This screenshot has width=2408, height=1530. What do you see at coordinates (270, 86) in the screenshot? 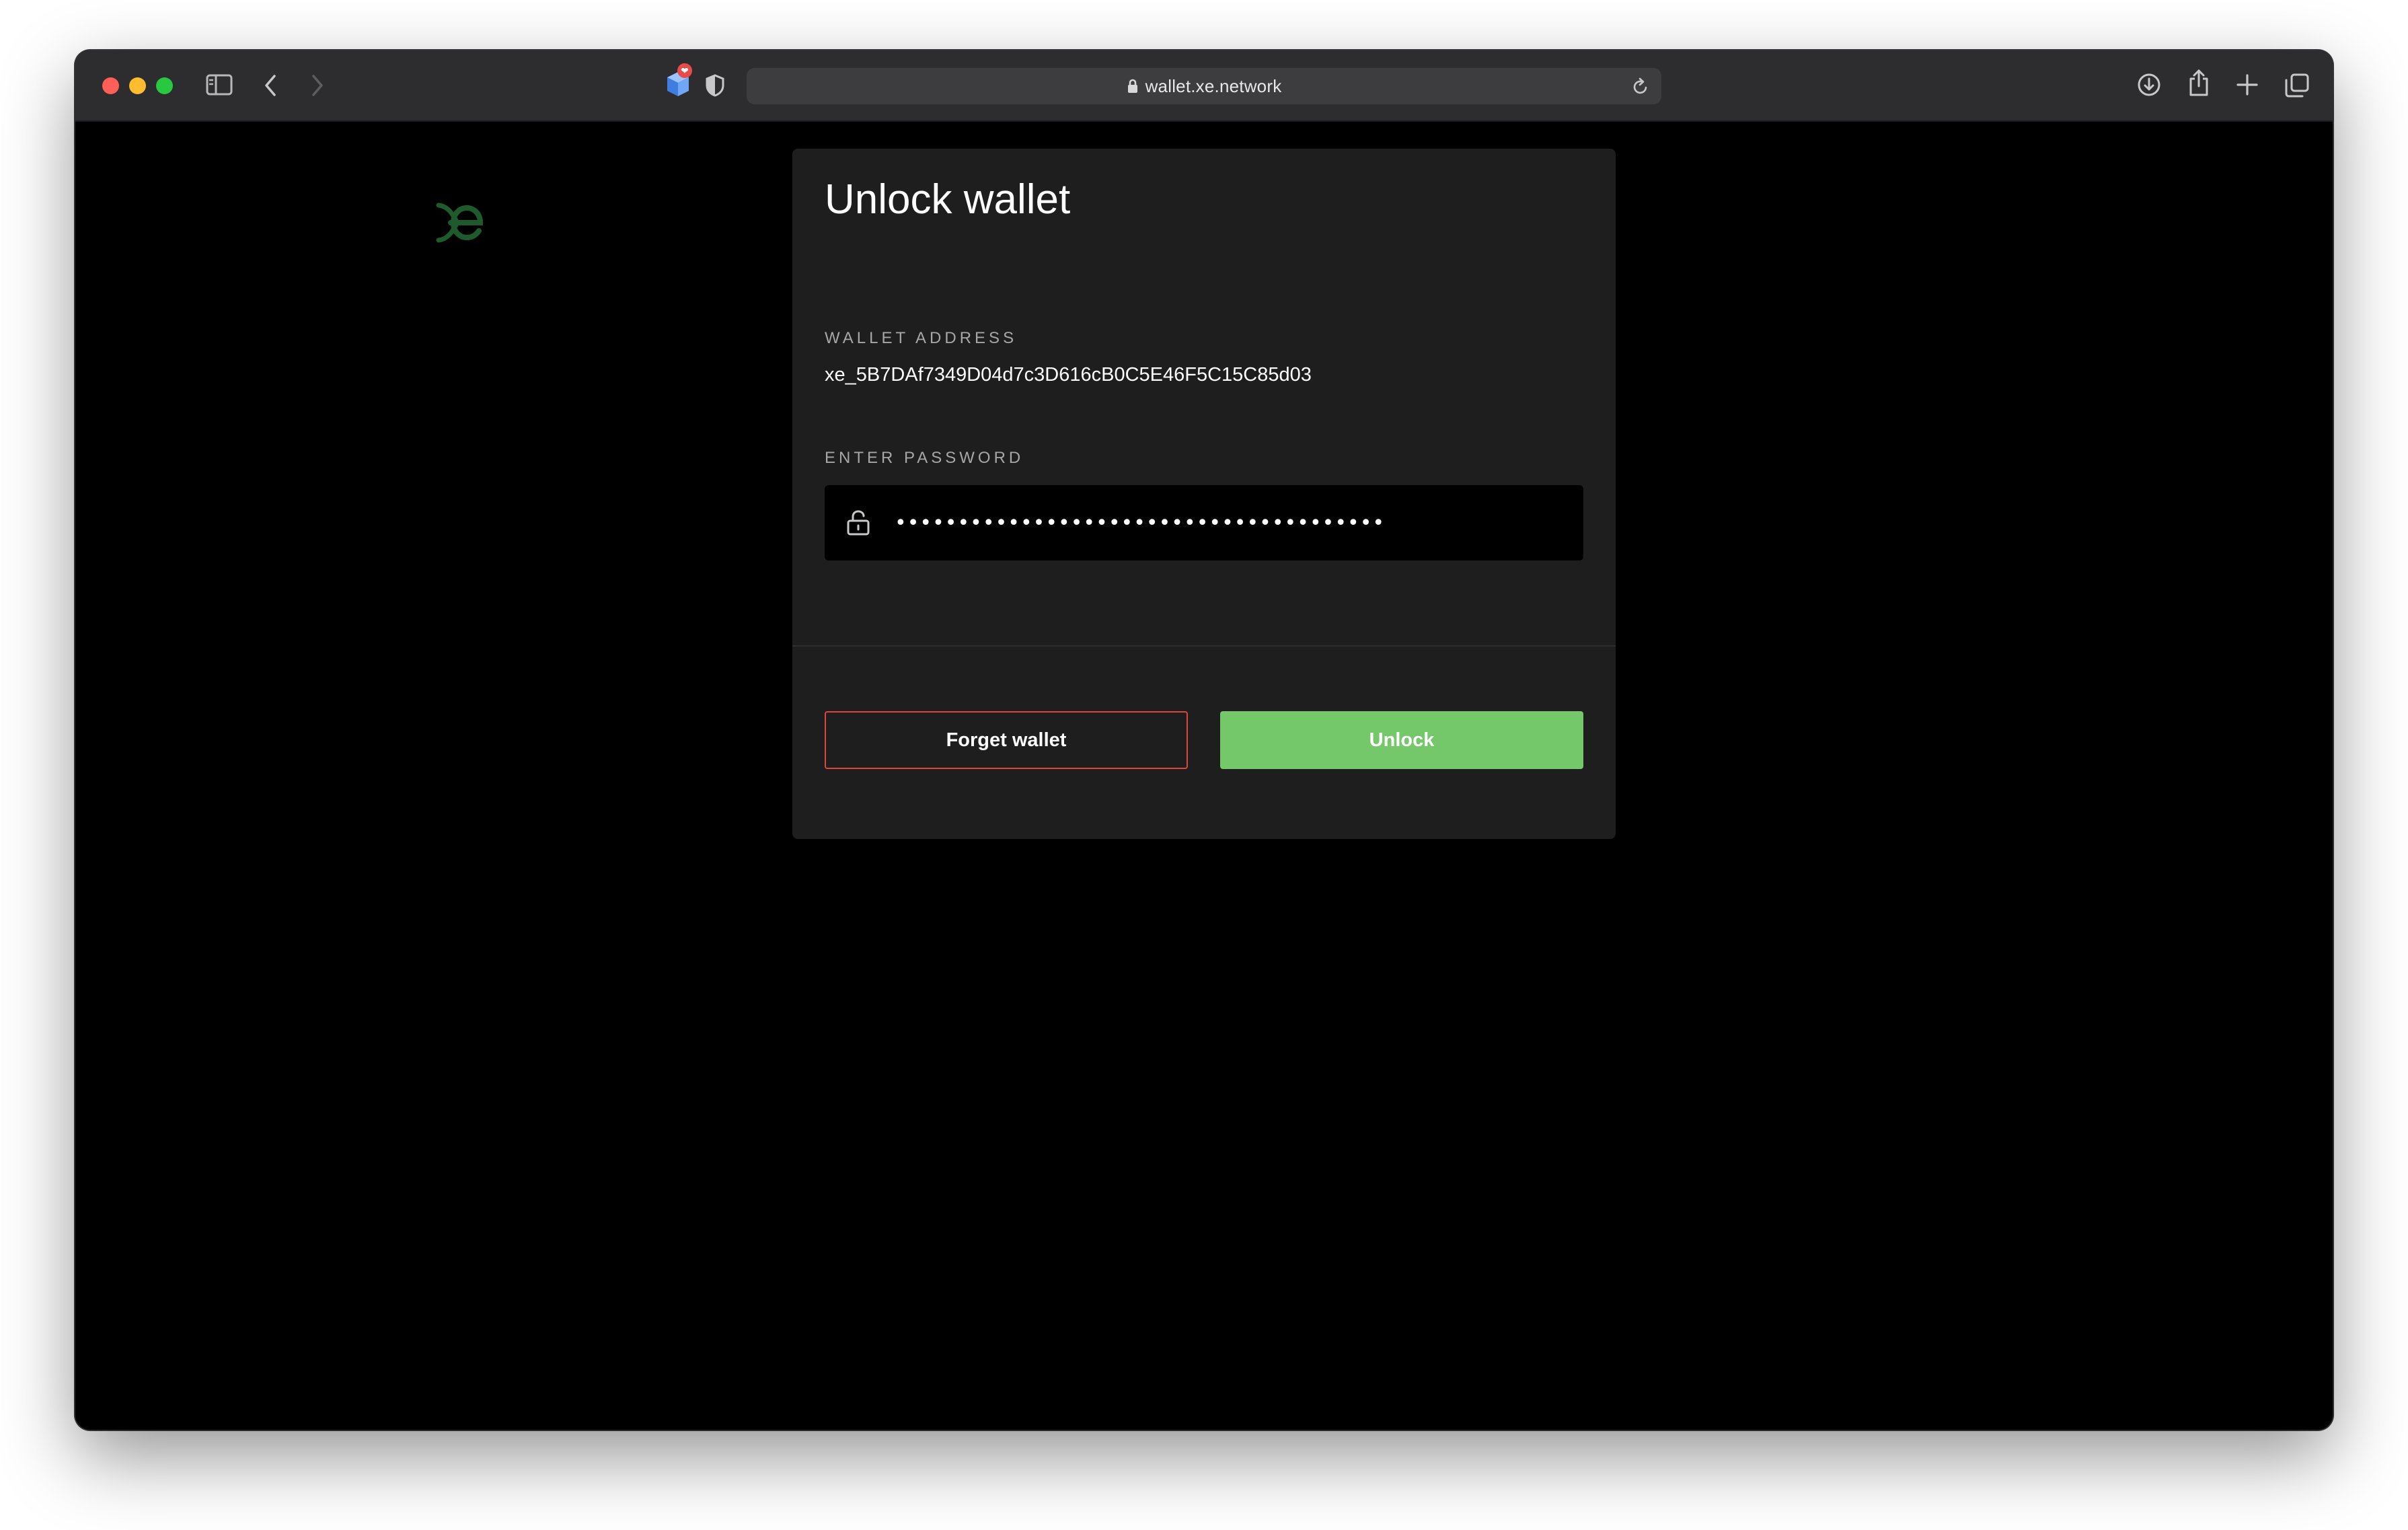
I see `chevron-left-icon` at bounding box center [270, 86].